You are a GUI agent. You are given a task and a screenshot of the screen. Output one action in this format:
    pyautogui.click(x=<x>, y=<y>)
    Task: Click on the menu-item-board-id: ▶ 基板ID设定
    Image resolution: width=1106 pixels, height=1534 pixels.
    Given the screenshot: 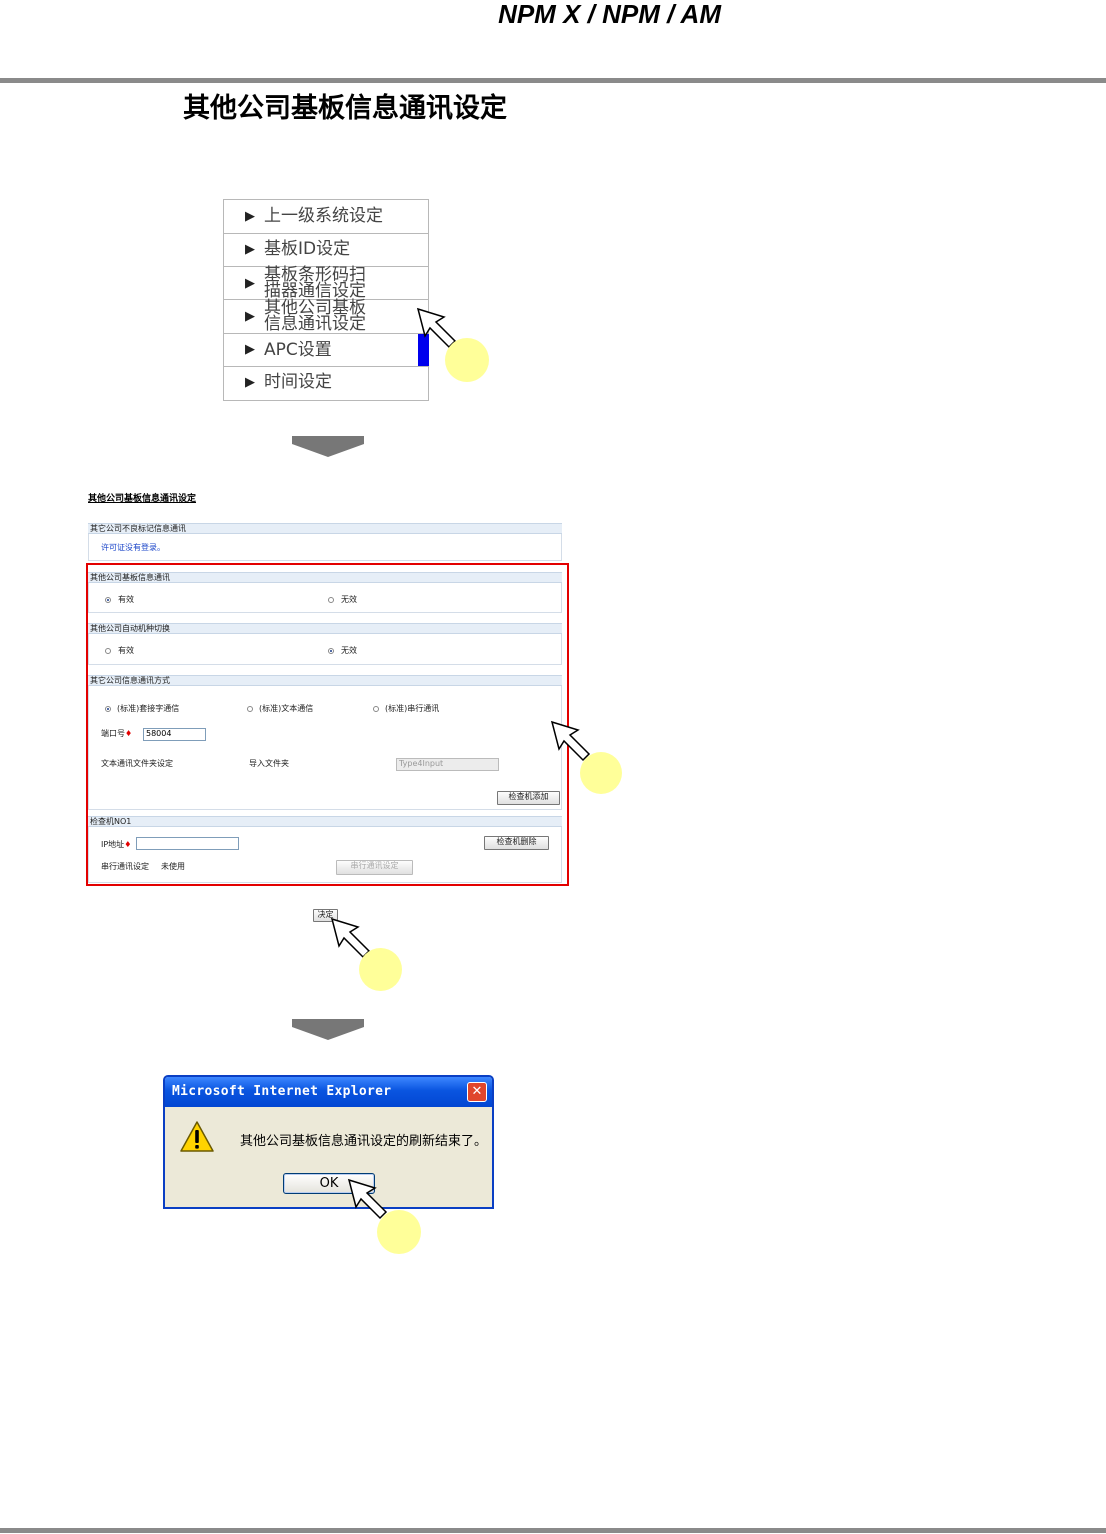 What is the action you would take?
    pyautogui.click(x=326, y=250)
    